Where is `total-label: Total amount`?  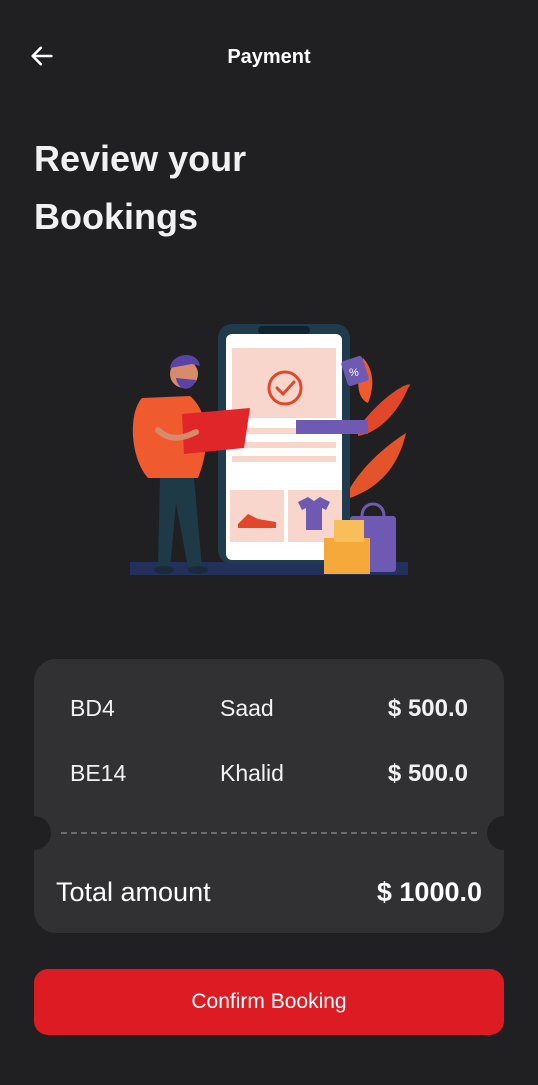
total-label: Total amount is located at coordinates (133, 892).